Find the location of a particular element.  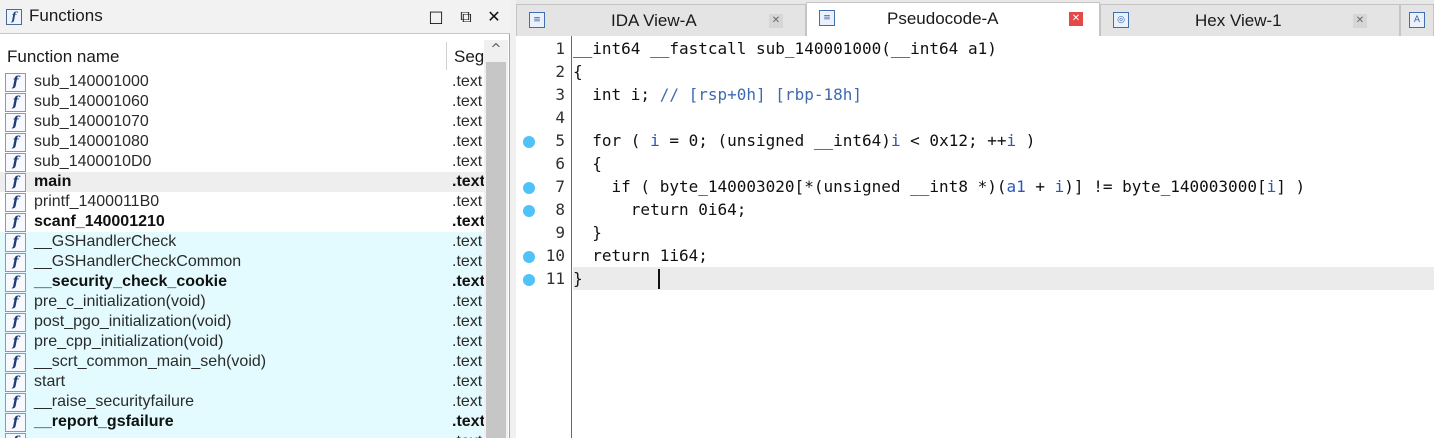

tab-ida-view-a: ≡ IDA View-A ✕ is located at coordinates (661, 20).